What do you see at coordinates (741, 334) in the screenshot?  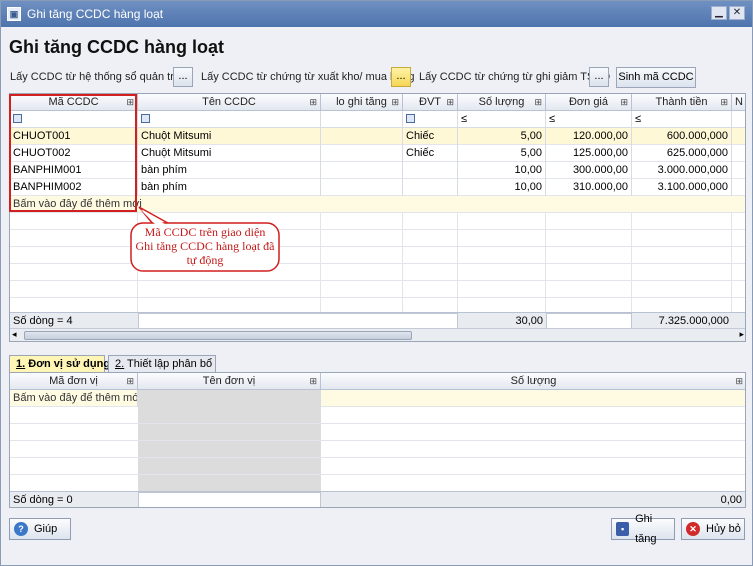 I see `scroll-right-icon: ▸` at bounding box center [741, 334].